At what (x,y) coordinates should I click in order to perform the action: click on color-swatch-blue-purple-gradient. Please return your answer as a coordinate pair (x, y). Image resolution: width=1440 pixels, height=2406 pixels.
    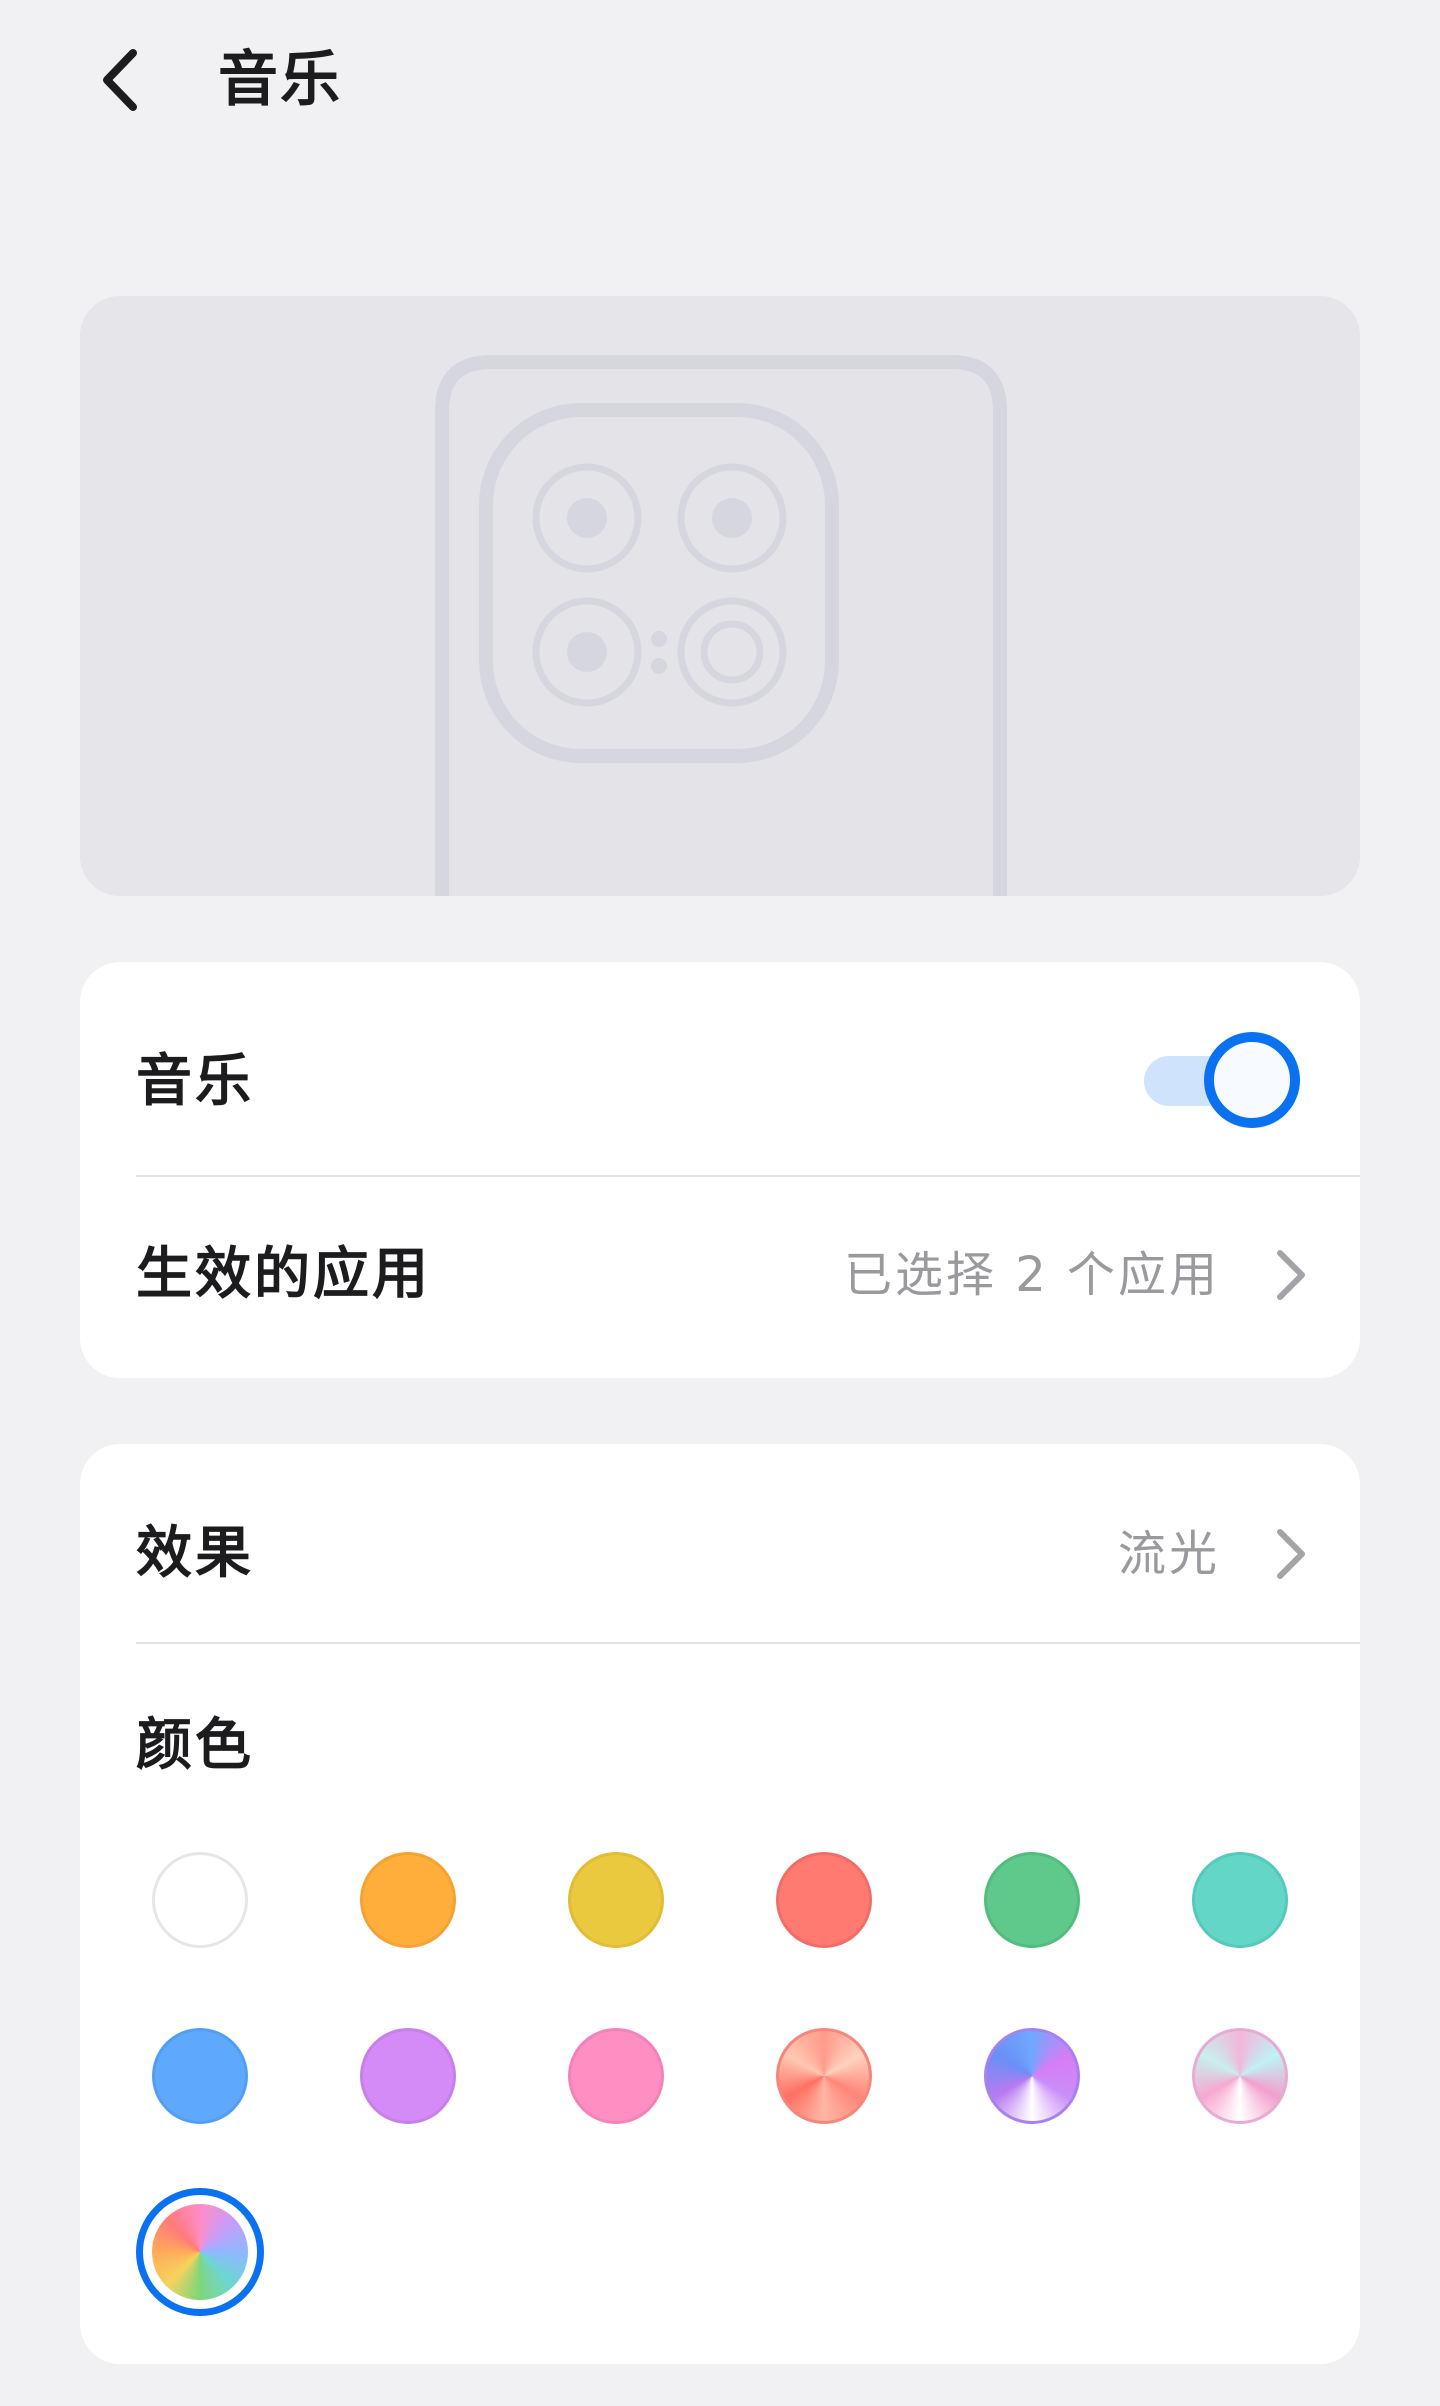
    Looking at the image, I should click on (1032, 2076).